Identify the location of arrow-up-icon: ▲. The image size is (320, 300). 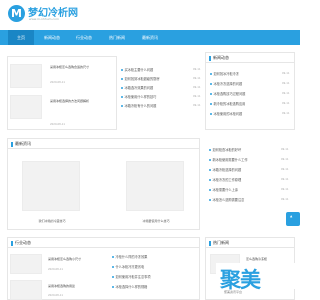
(291, 216).